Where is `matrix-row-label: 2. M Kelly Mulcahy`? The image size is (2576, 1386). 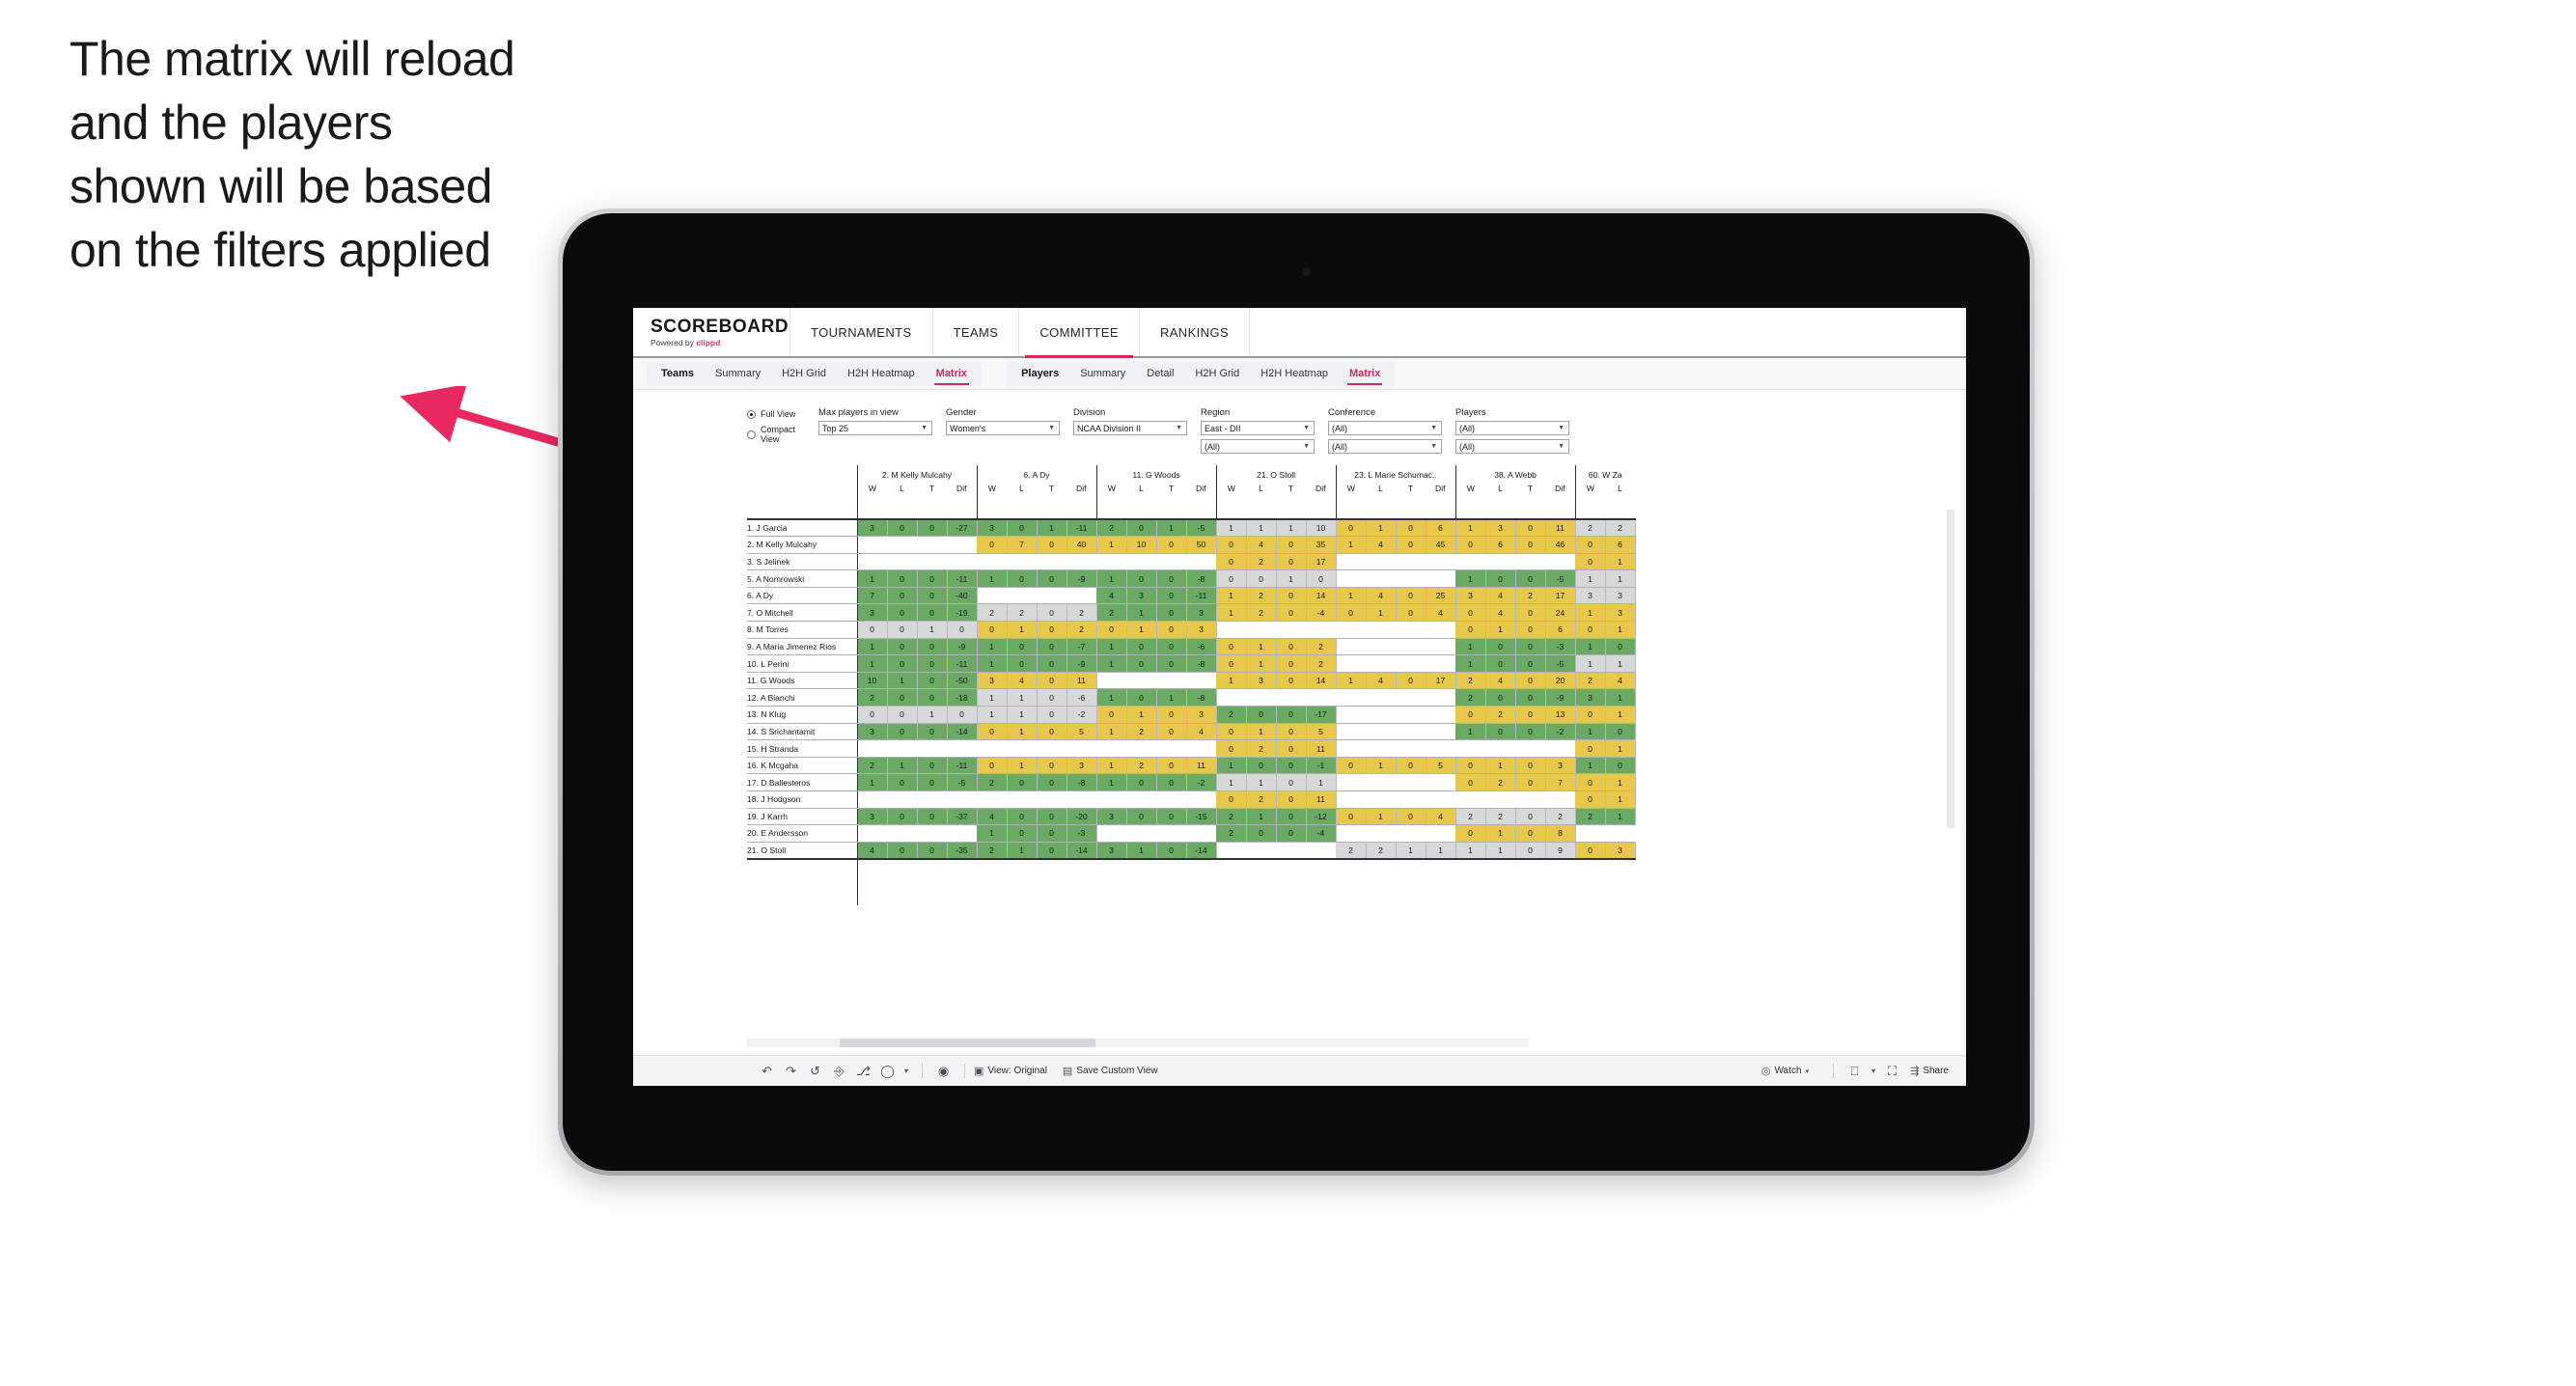
matrix-row-label: 2. M Kelly Mulcahy is located at coordinates (802, 545).